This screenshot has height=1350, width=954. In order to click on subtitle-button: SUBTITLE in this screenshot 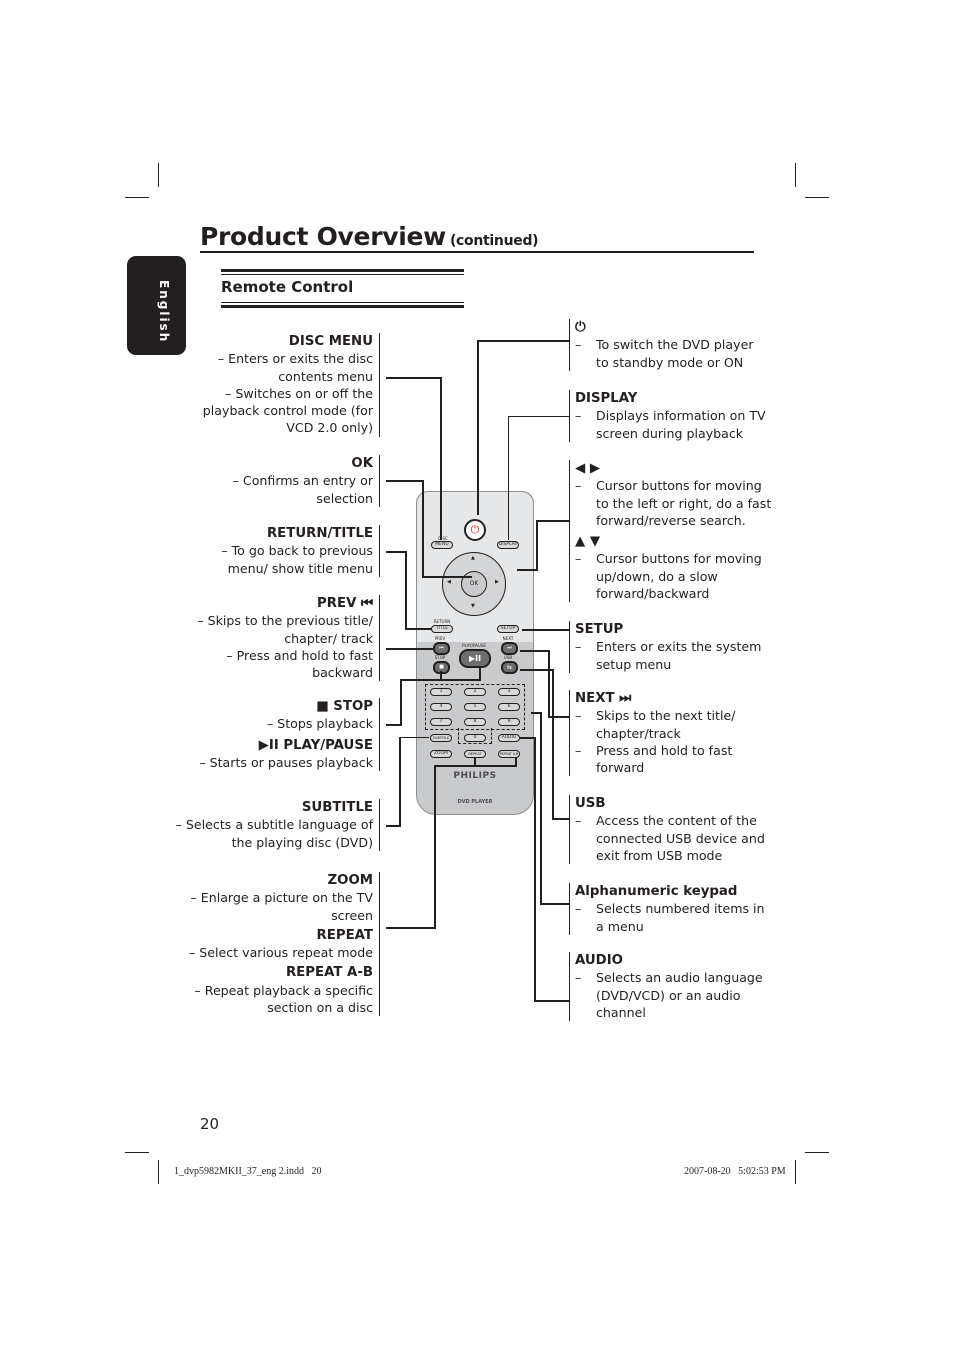, I will do `click(441, 738)`.